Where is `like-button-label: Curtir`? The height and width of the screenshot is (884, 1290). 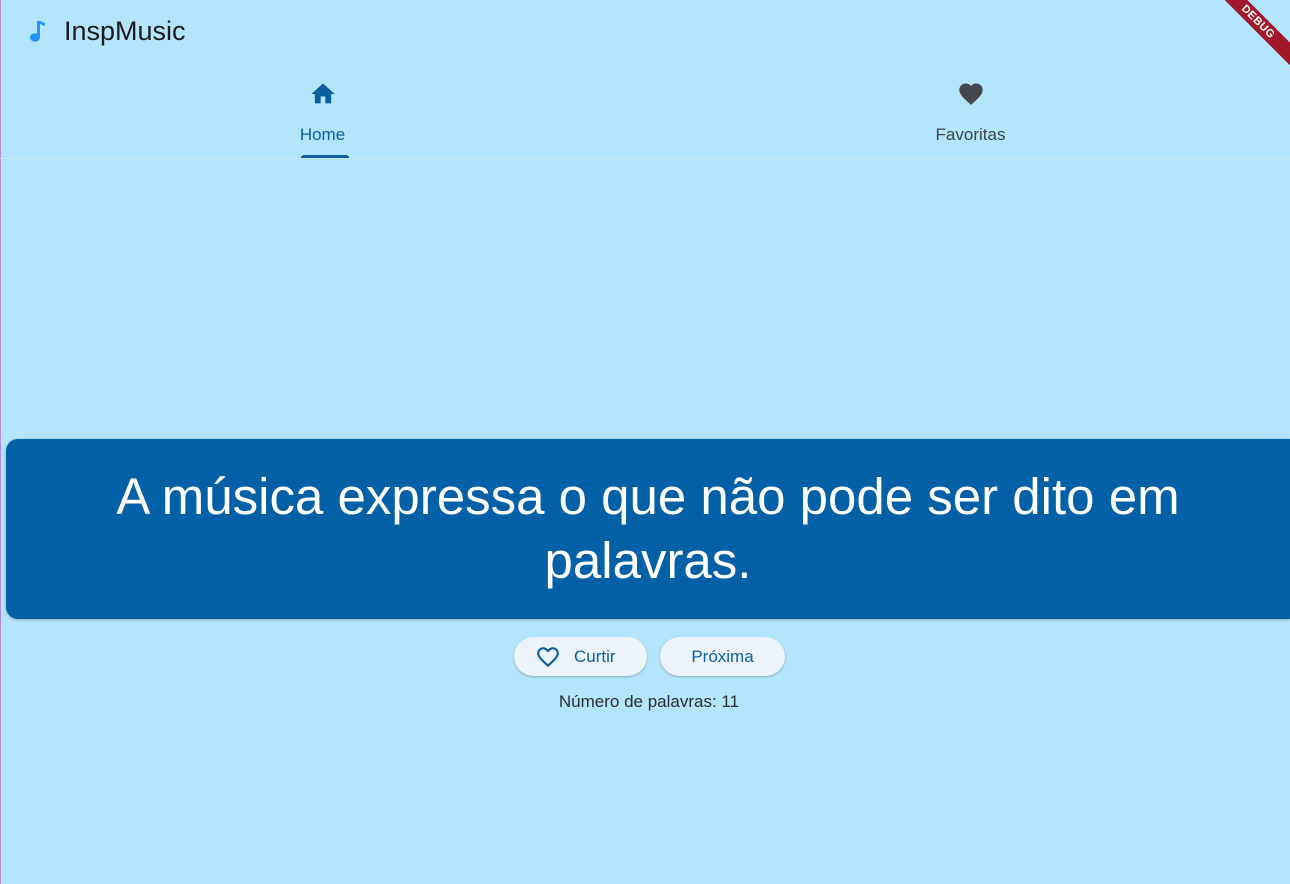
like-button-label: Curtir is located at coordinates (595, 656).